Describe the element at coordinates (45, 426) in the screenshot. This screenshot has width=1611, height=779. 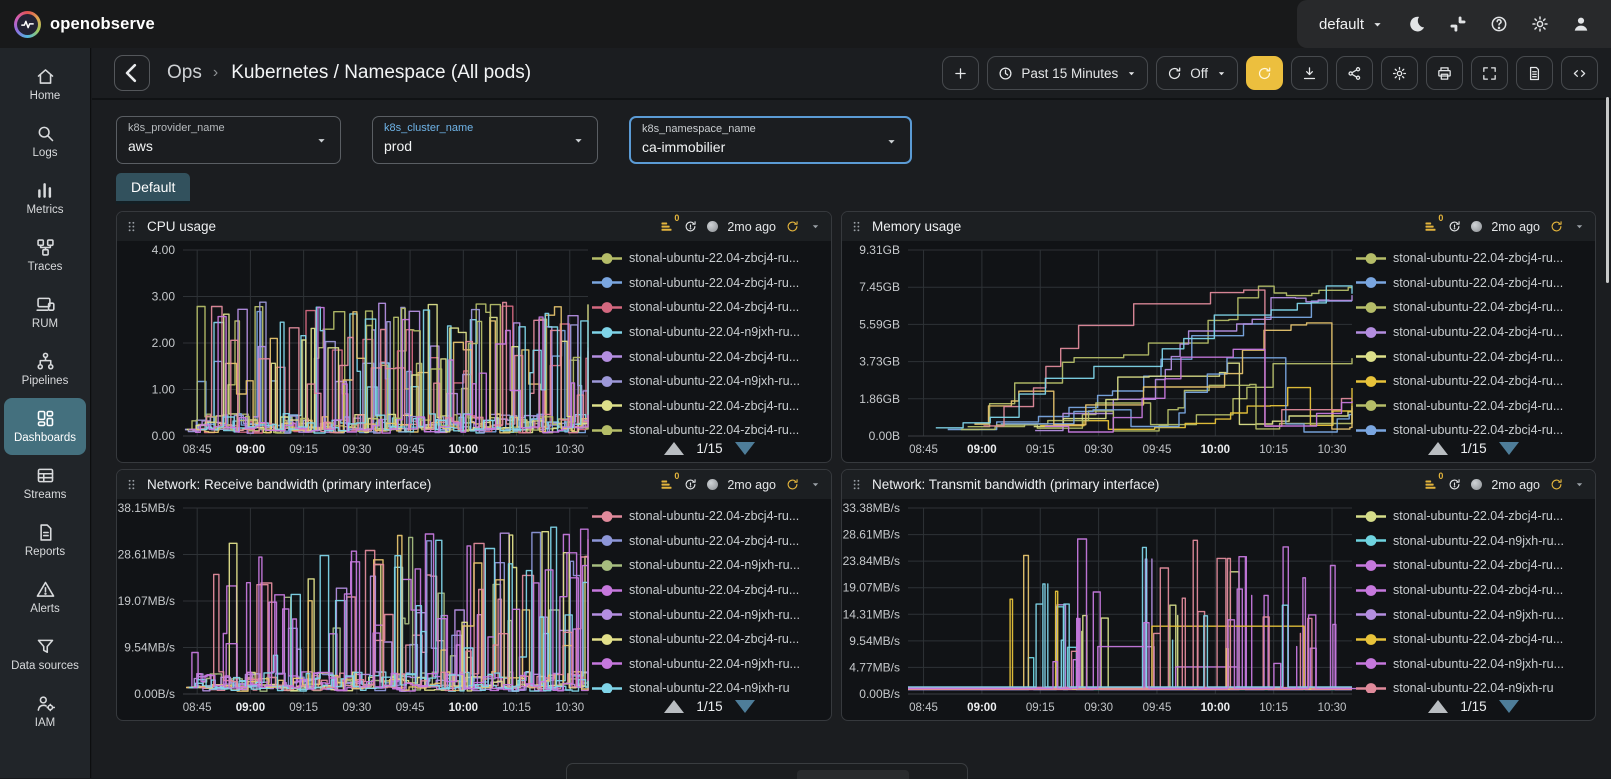
I see `sidebar-item-dashboards: Dashboards` at that location.